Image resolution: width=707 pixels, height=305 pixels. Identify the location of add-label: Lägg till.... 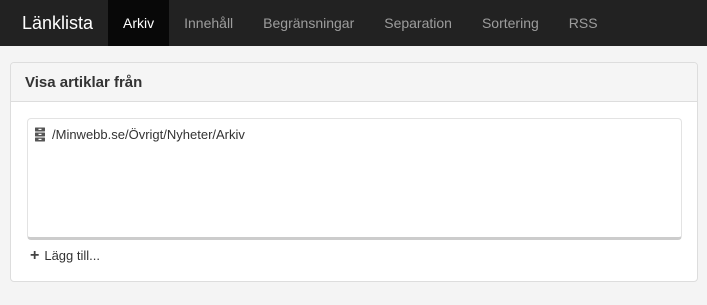
(72, 255).